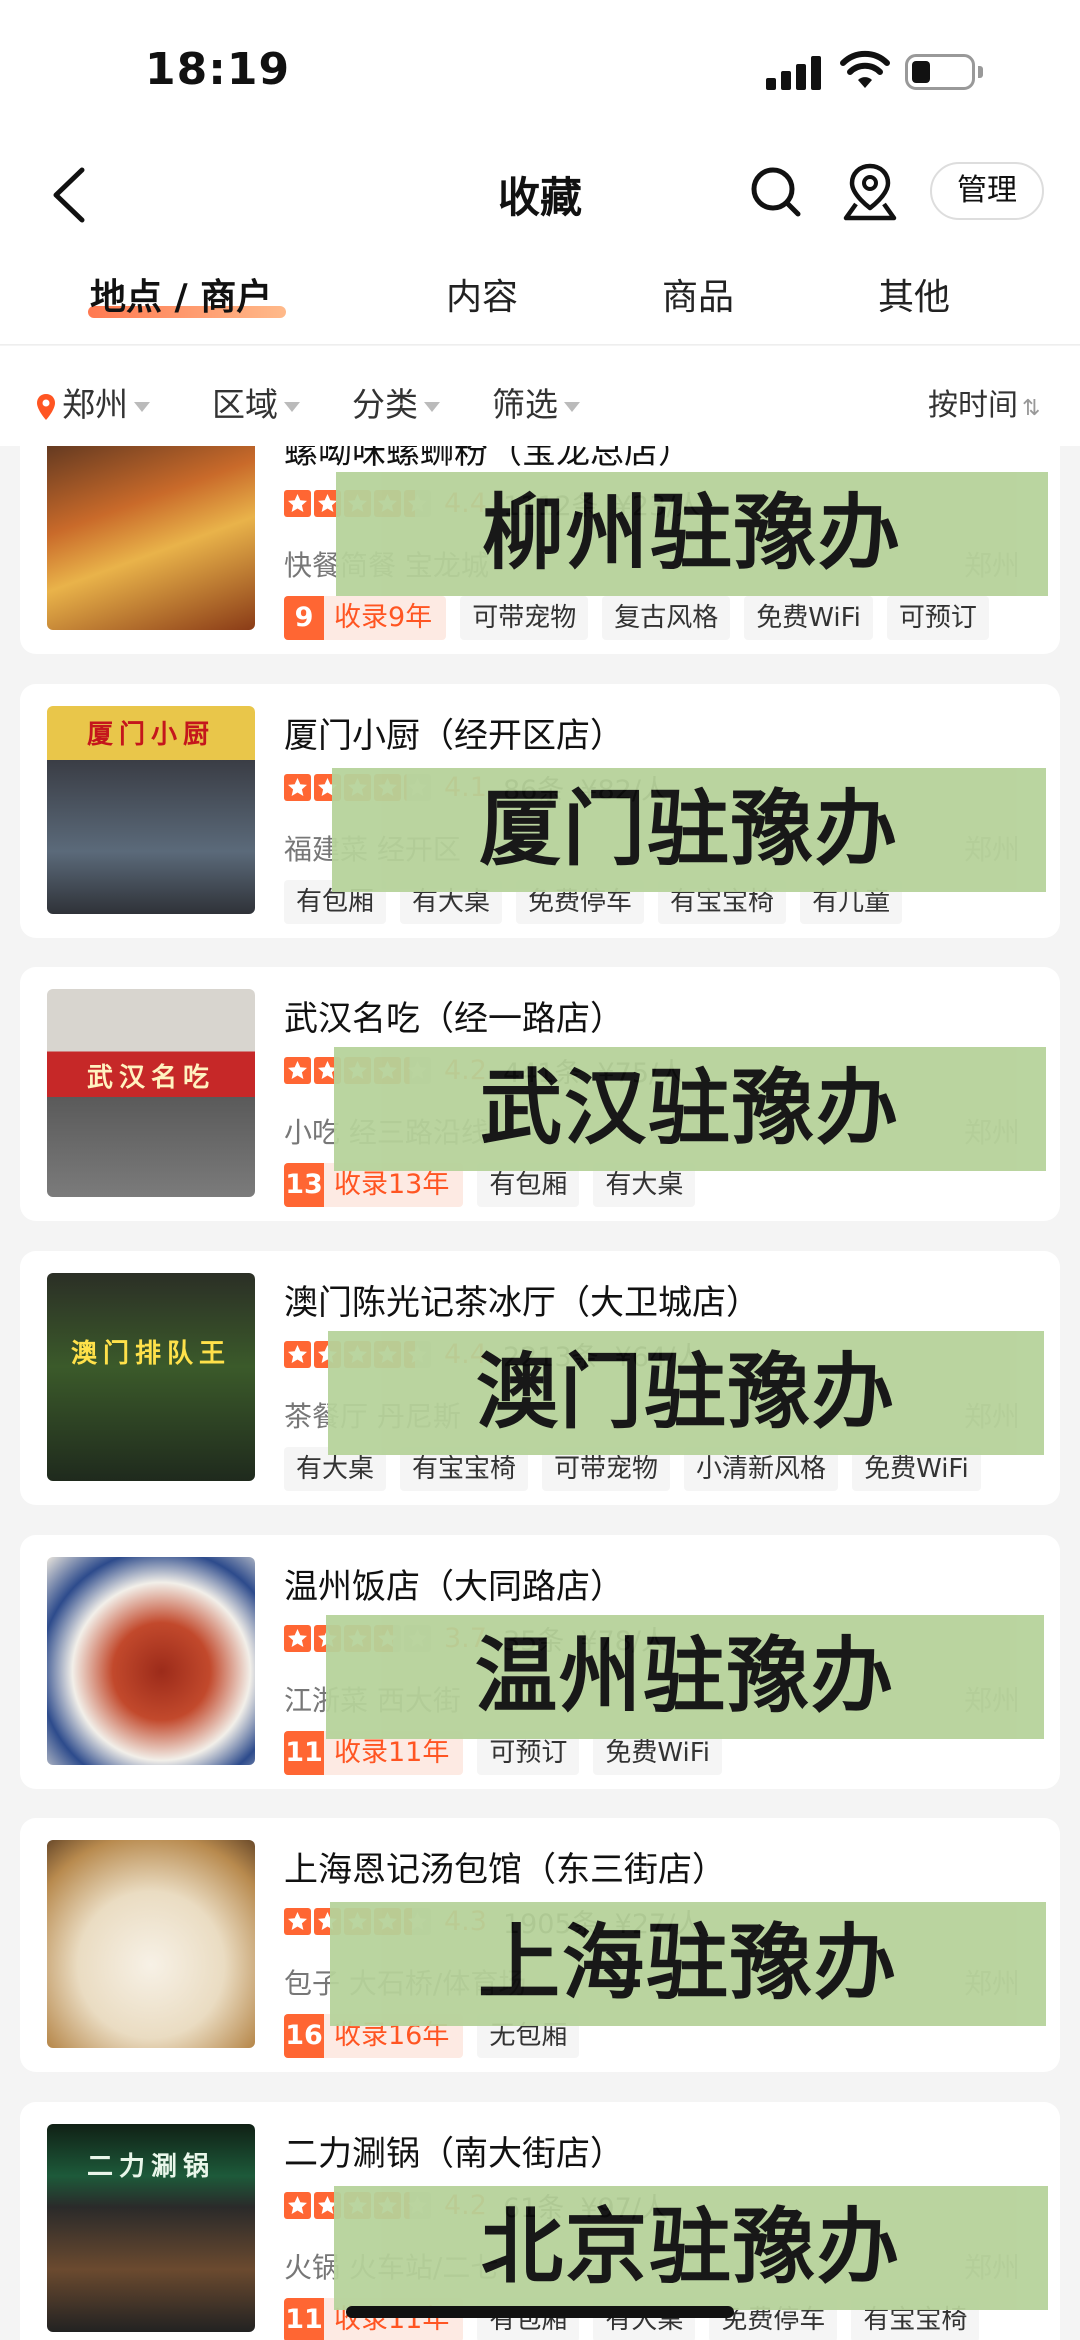 Image resolution: width=1080 pixels, height=2340 pixels. What do you see at coordinates (454, 1587) in the screenshot?
I see `shop-name: 温州饭店（大同路店）` at bounding box center [454, 1587].